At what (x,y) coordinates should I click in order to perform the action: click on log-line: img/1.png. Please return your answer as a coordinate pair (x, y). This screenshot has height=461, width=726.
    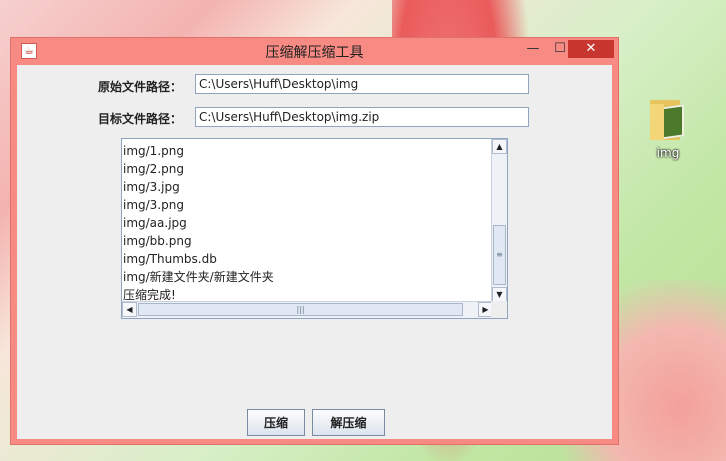
    Looking at the image, I should click on (153, 151).